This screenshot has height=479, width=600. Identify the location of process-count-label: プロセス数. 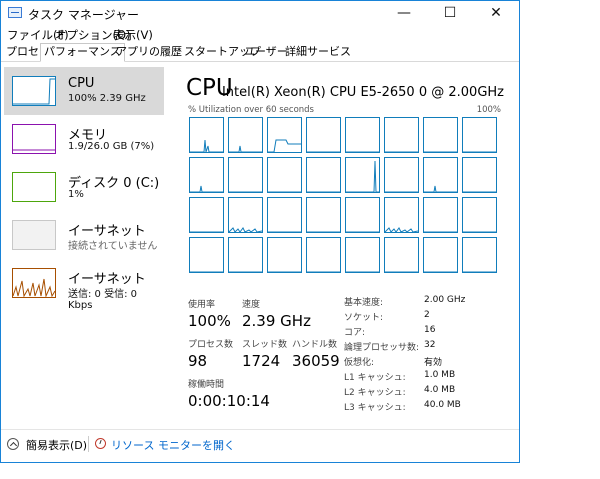
(211, 345).